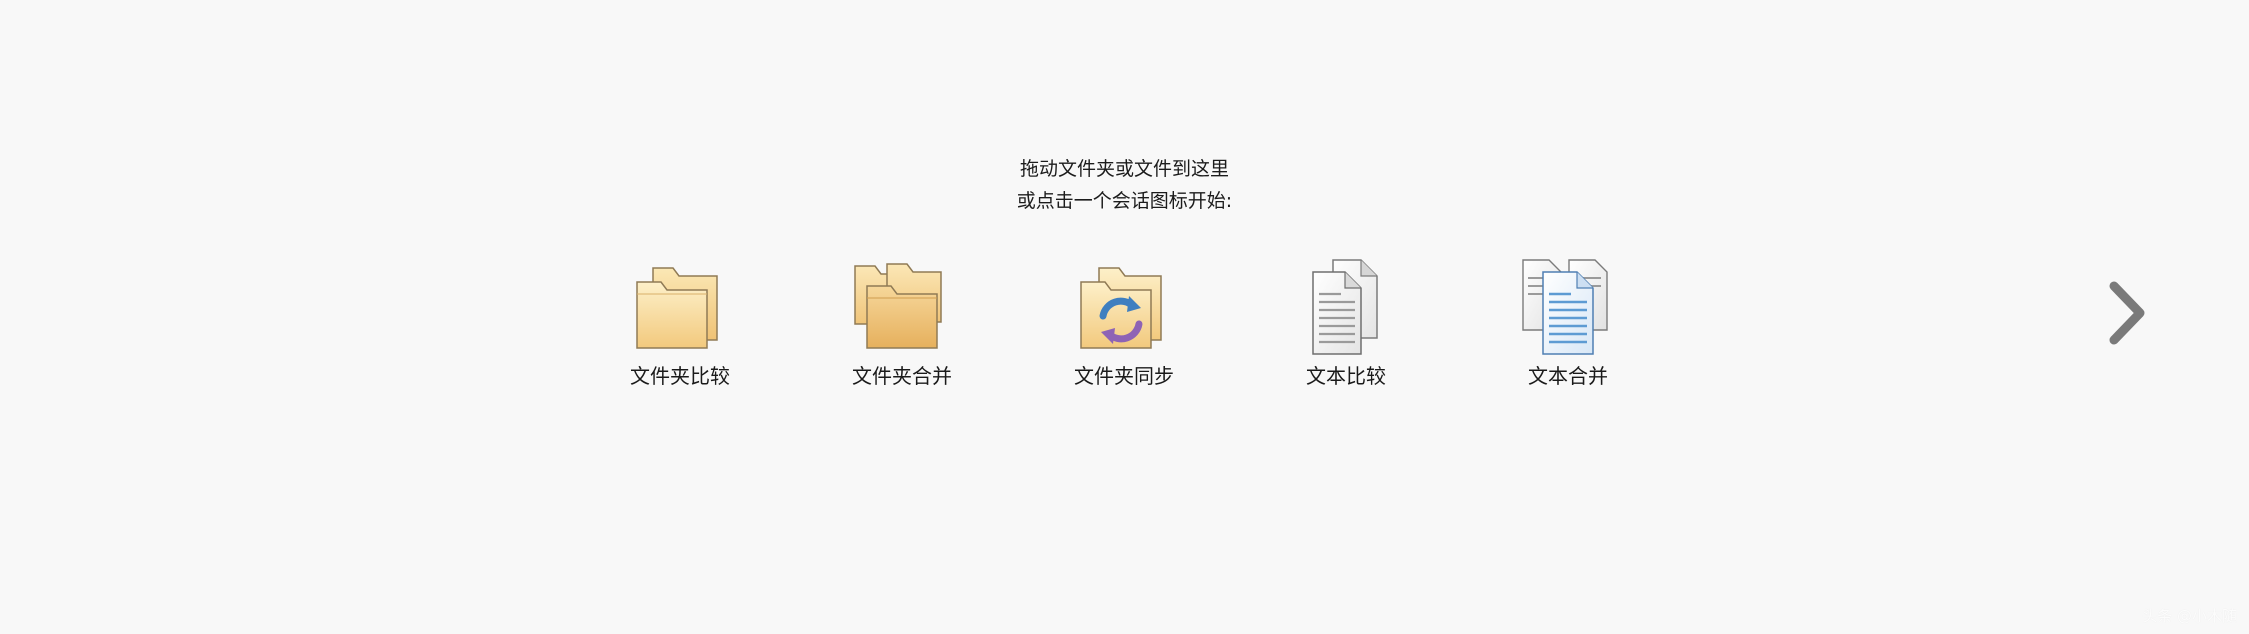 This screenshot has width=2249, height=634. Describe the element at coordinates (902, 376) in the screenshot. I see `session-label: 文件夹合并` at that location.